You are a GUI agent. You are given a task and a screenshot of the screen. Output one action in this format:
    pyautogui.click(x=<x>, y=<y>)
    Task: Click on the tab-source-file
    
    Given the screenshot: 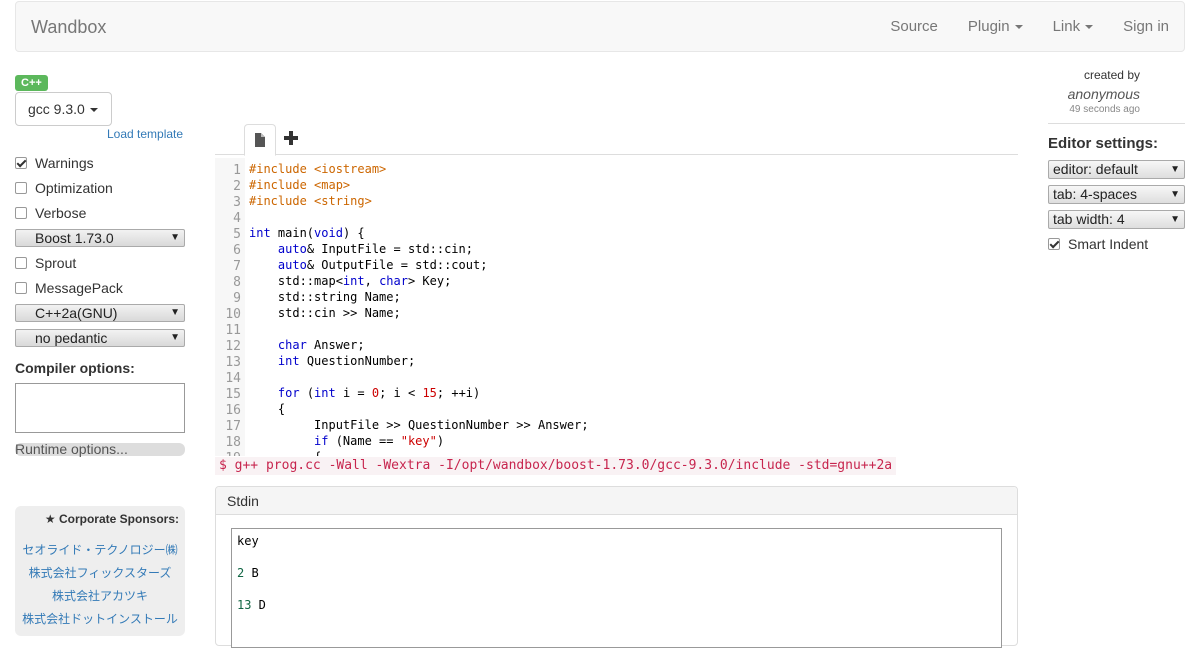 What is the action you would take?
    pyautogui.click(x=260, y=140)
    